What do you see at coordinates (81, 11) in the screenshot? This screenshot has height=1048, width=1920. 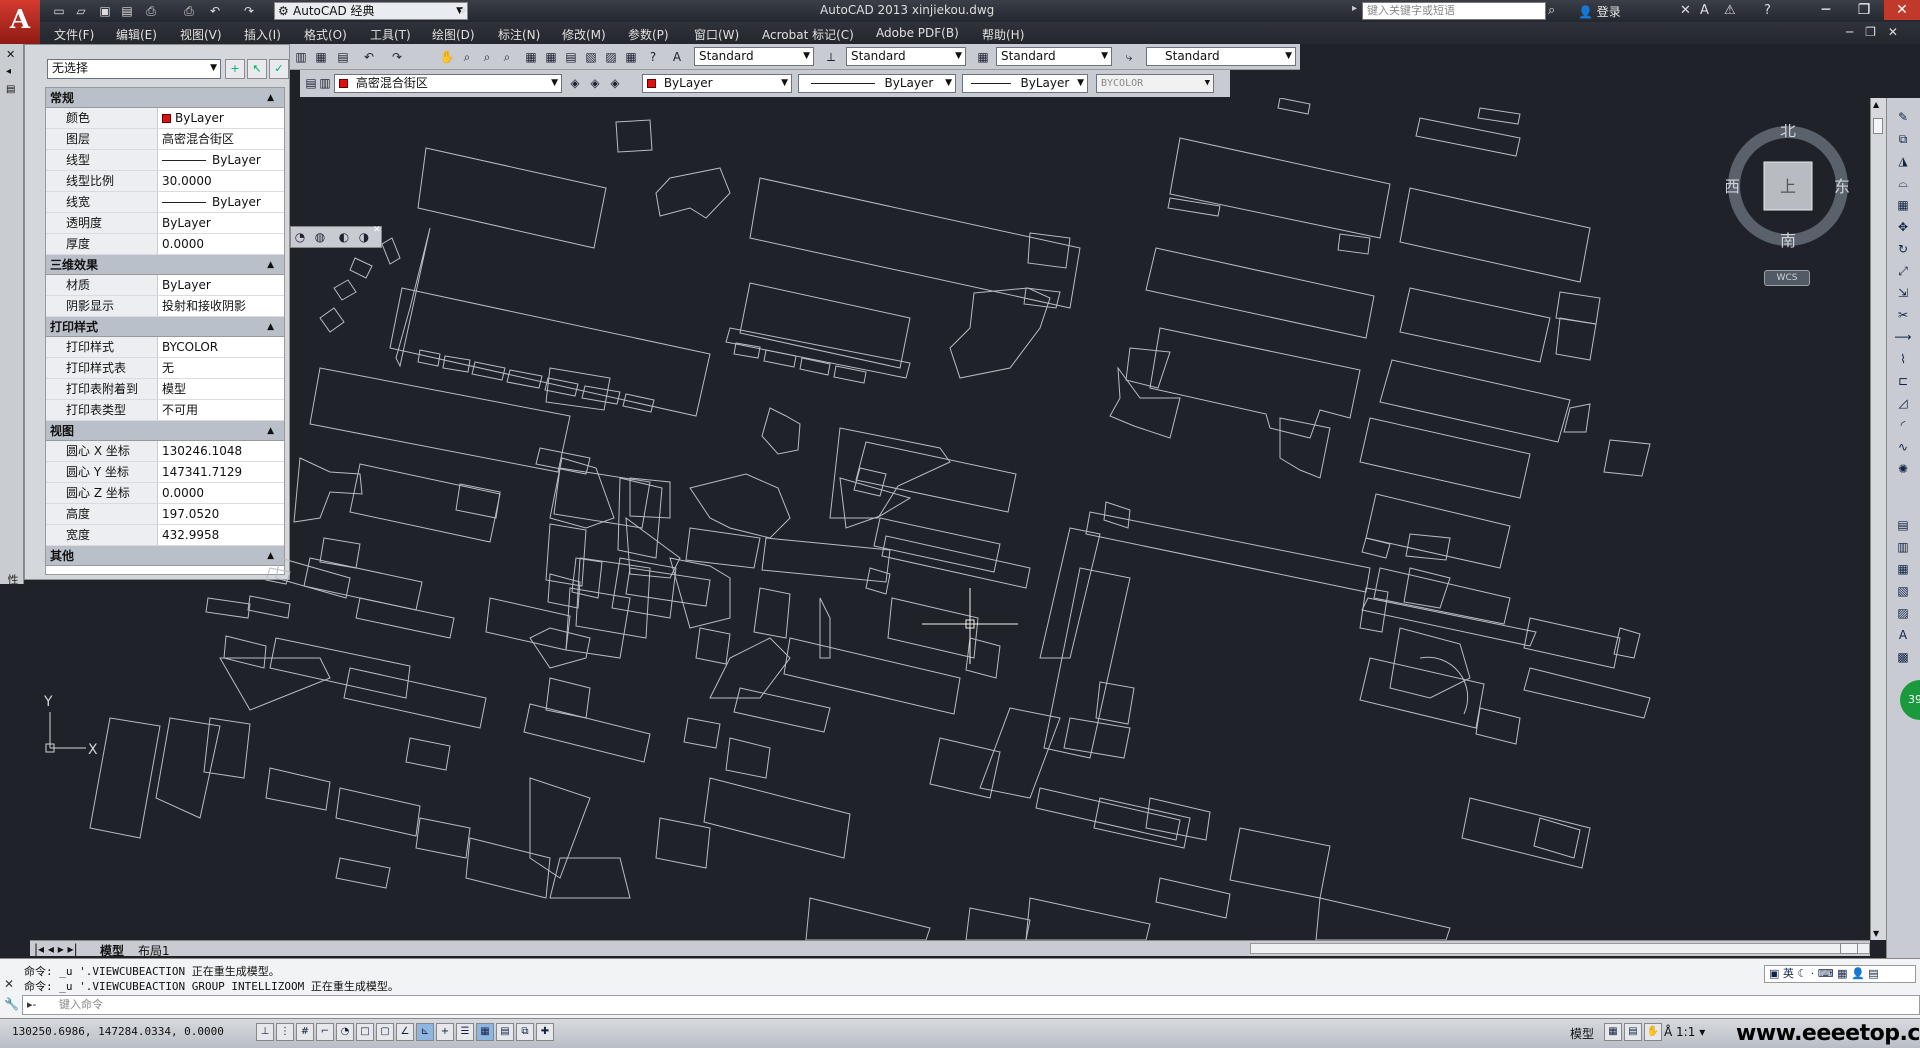 I see `open-file-icon: ▱` at bounding box center [81, 11].